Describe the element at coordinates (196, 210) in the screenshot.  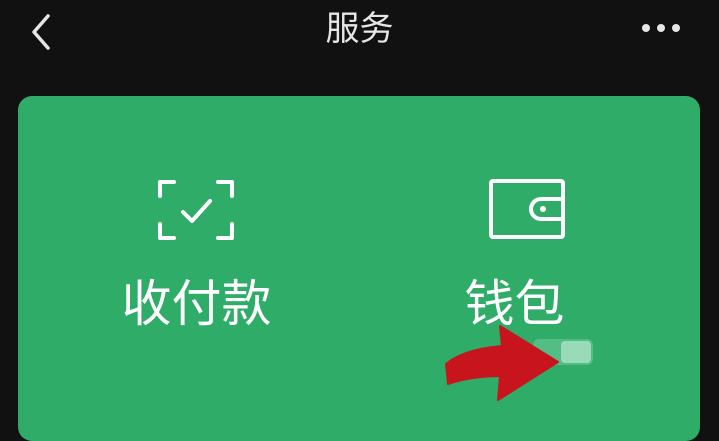
I see `scan-check-icon` at that location.